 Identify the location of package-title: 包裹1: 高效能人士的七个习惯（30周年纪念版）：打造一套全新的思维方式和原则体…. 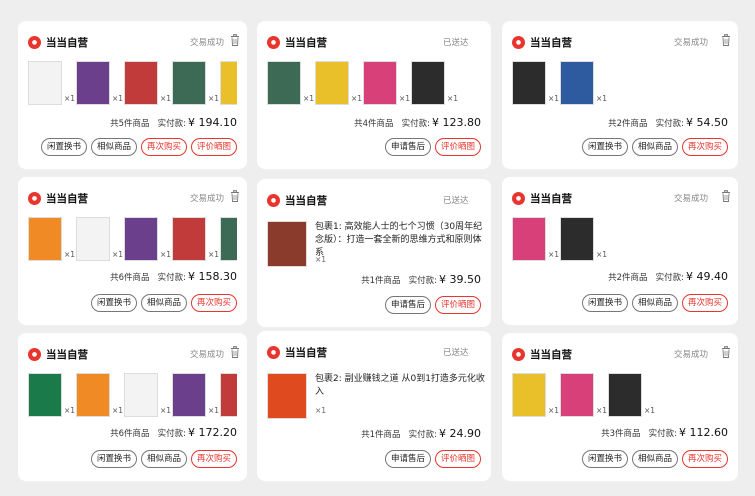
(400, 240).